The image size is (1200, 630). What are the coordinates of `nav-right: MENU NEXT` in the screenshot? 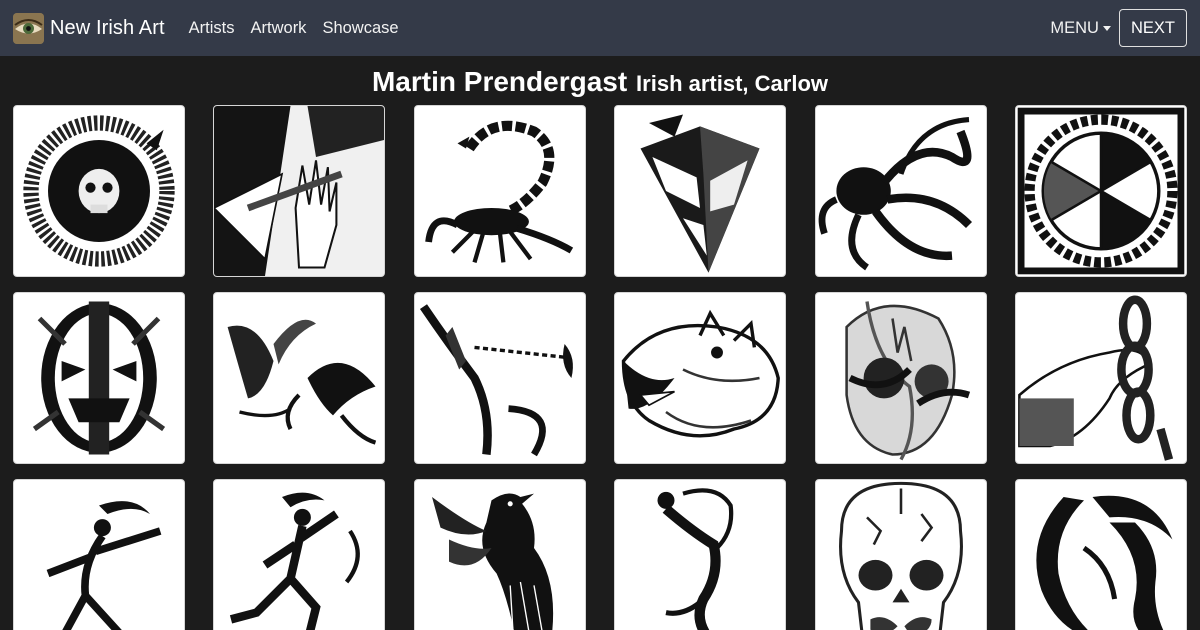 It's located at (1118, 28).